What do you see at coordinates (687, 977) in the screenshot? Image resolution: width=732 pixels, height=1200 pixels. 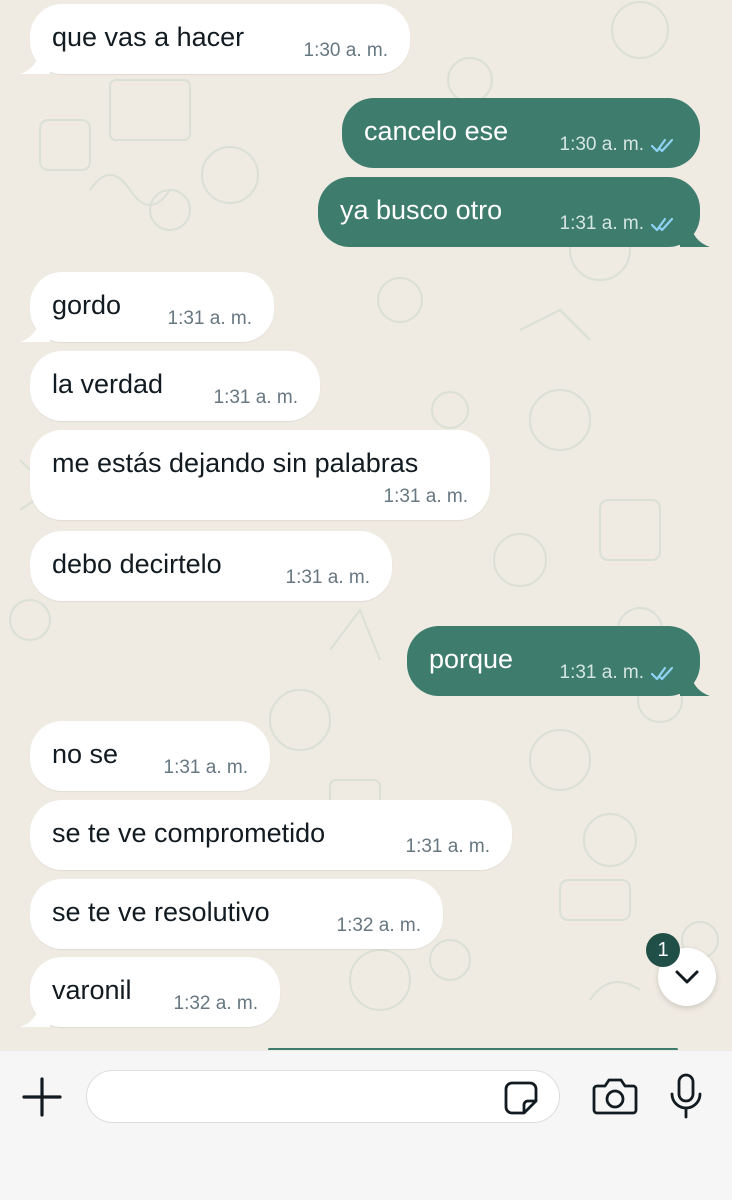 I see `chevron-down-icon` at bounding box center [687, 977].